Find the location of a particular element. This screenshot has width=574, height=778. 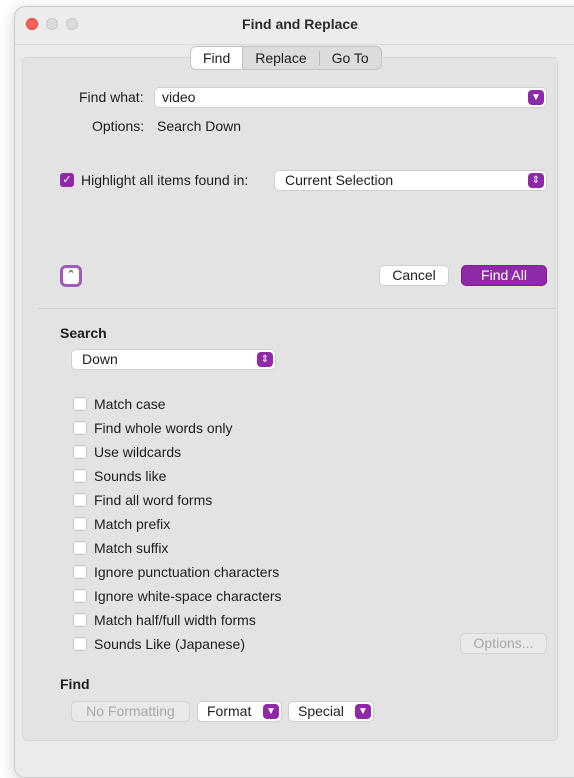

match-suffix-label: Match suffix is located at coordinates (131, 548).